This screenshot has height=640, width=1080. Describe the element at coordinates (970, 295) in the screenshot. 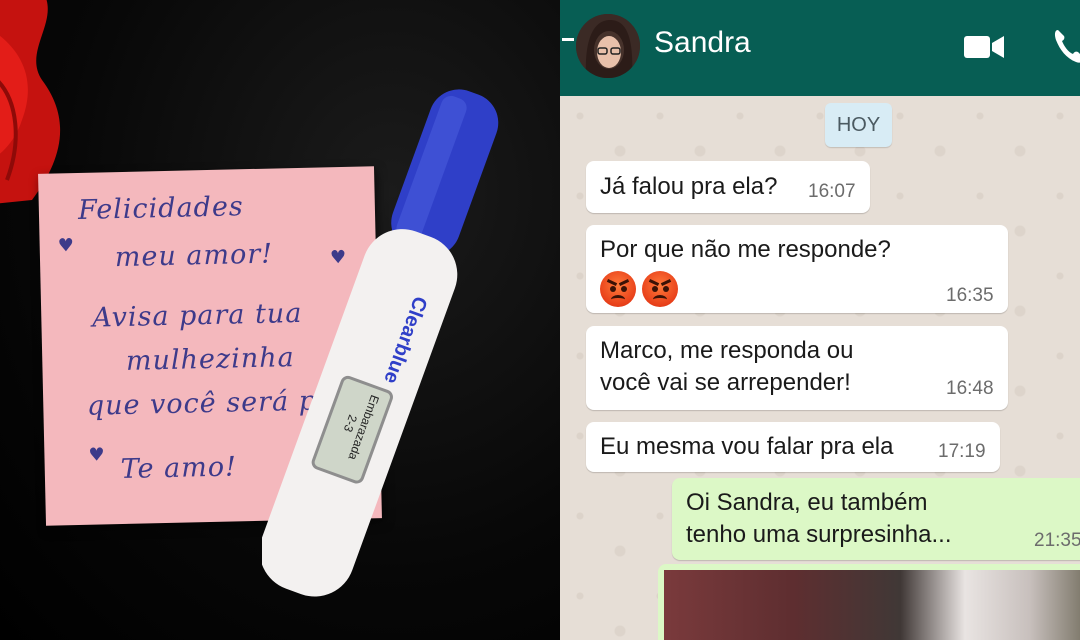

I see `message-time: 16:35` at that location.